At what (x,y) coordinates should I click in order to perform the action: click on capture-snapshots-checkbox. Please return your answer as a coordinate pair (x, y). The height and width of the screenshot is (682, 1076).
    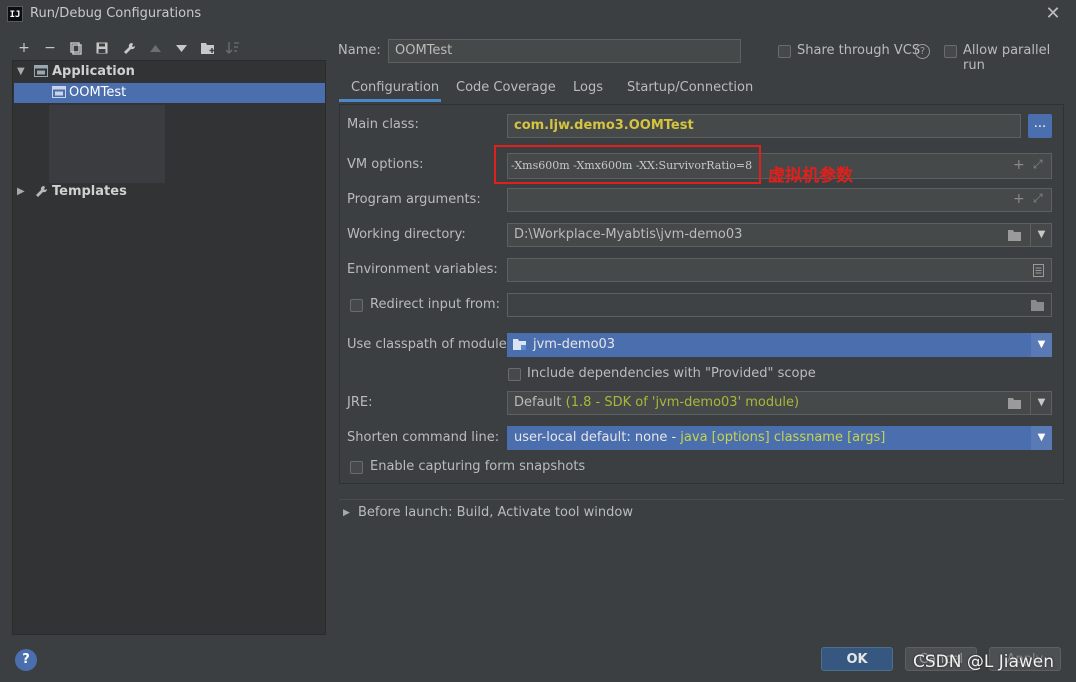
    Looking at the image, I should click on (356, 467).